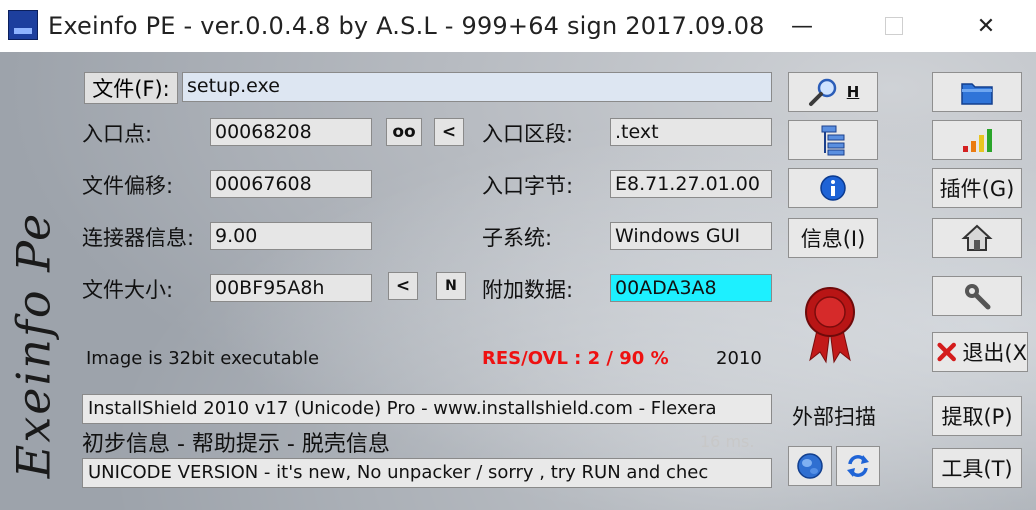 The width and height of the screenshot is (1036, 510). Describe the element at coordinates (203, 358) in the screenshot. I see `image-type-text: Image is 32bit executable` at that location.